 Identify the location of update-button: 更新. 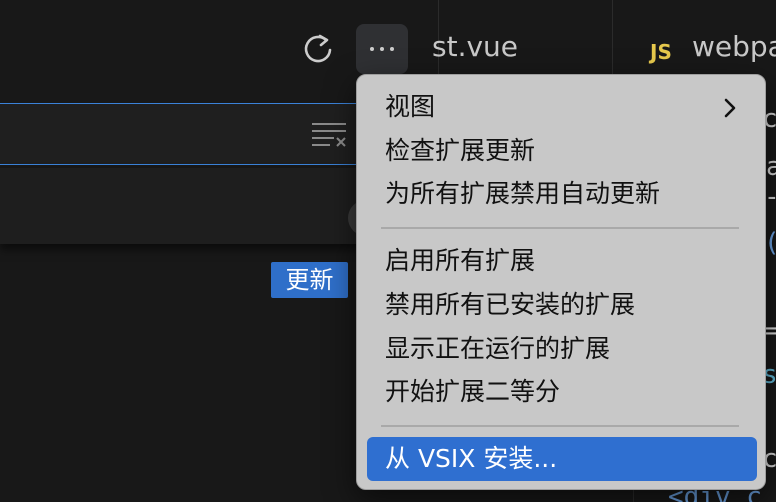
(309, 280).